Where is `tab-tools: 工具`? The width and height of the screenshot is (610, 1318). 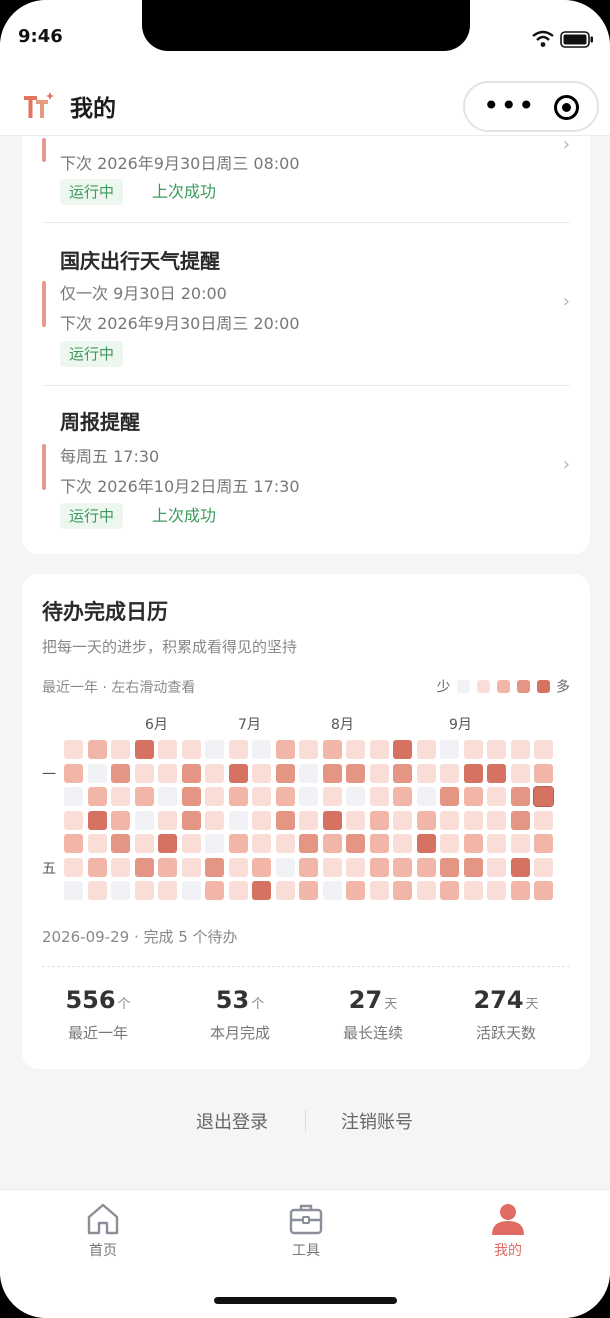
tab-tools: 工具 is located at coordinates (306, 1231).